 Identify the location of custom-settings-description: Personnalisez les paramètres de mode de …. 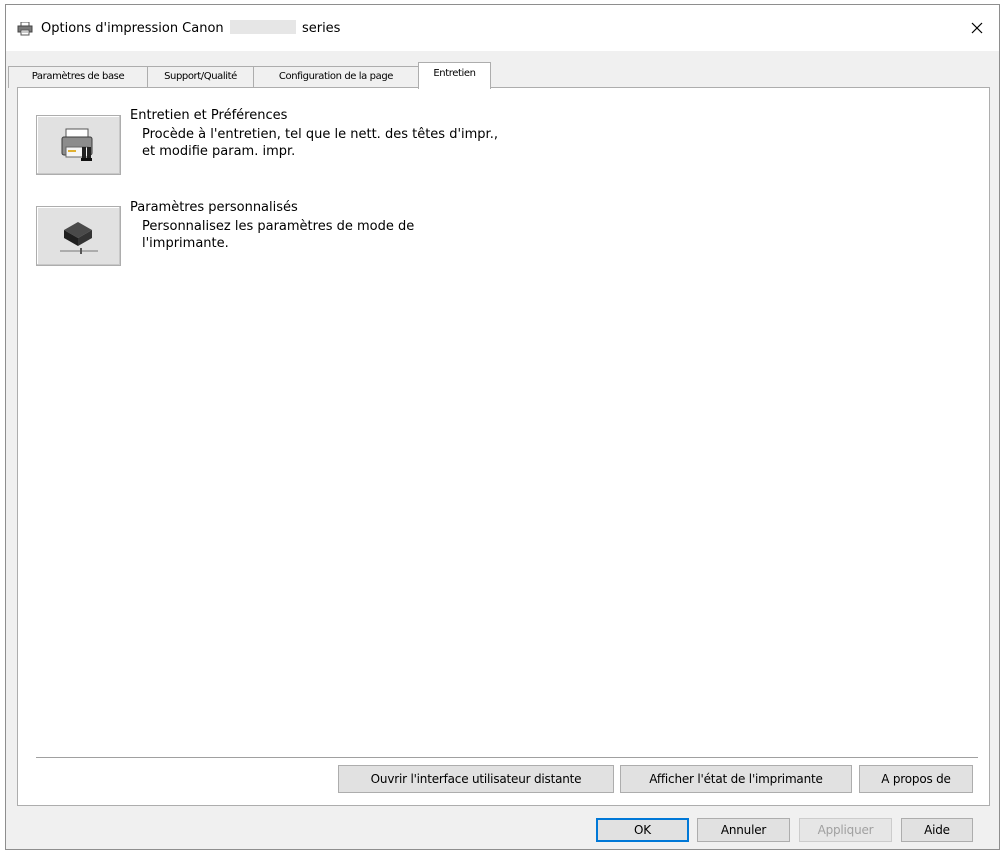
(278, 235).